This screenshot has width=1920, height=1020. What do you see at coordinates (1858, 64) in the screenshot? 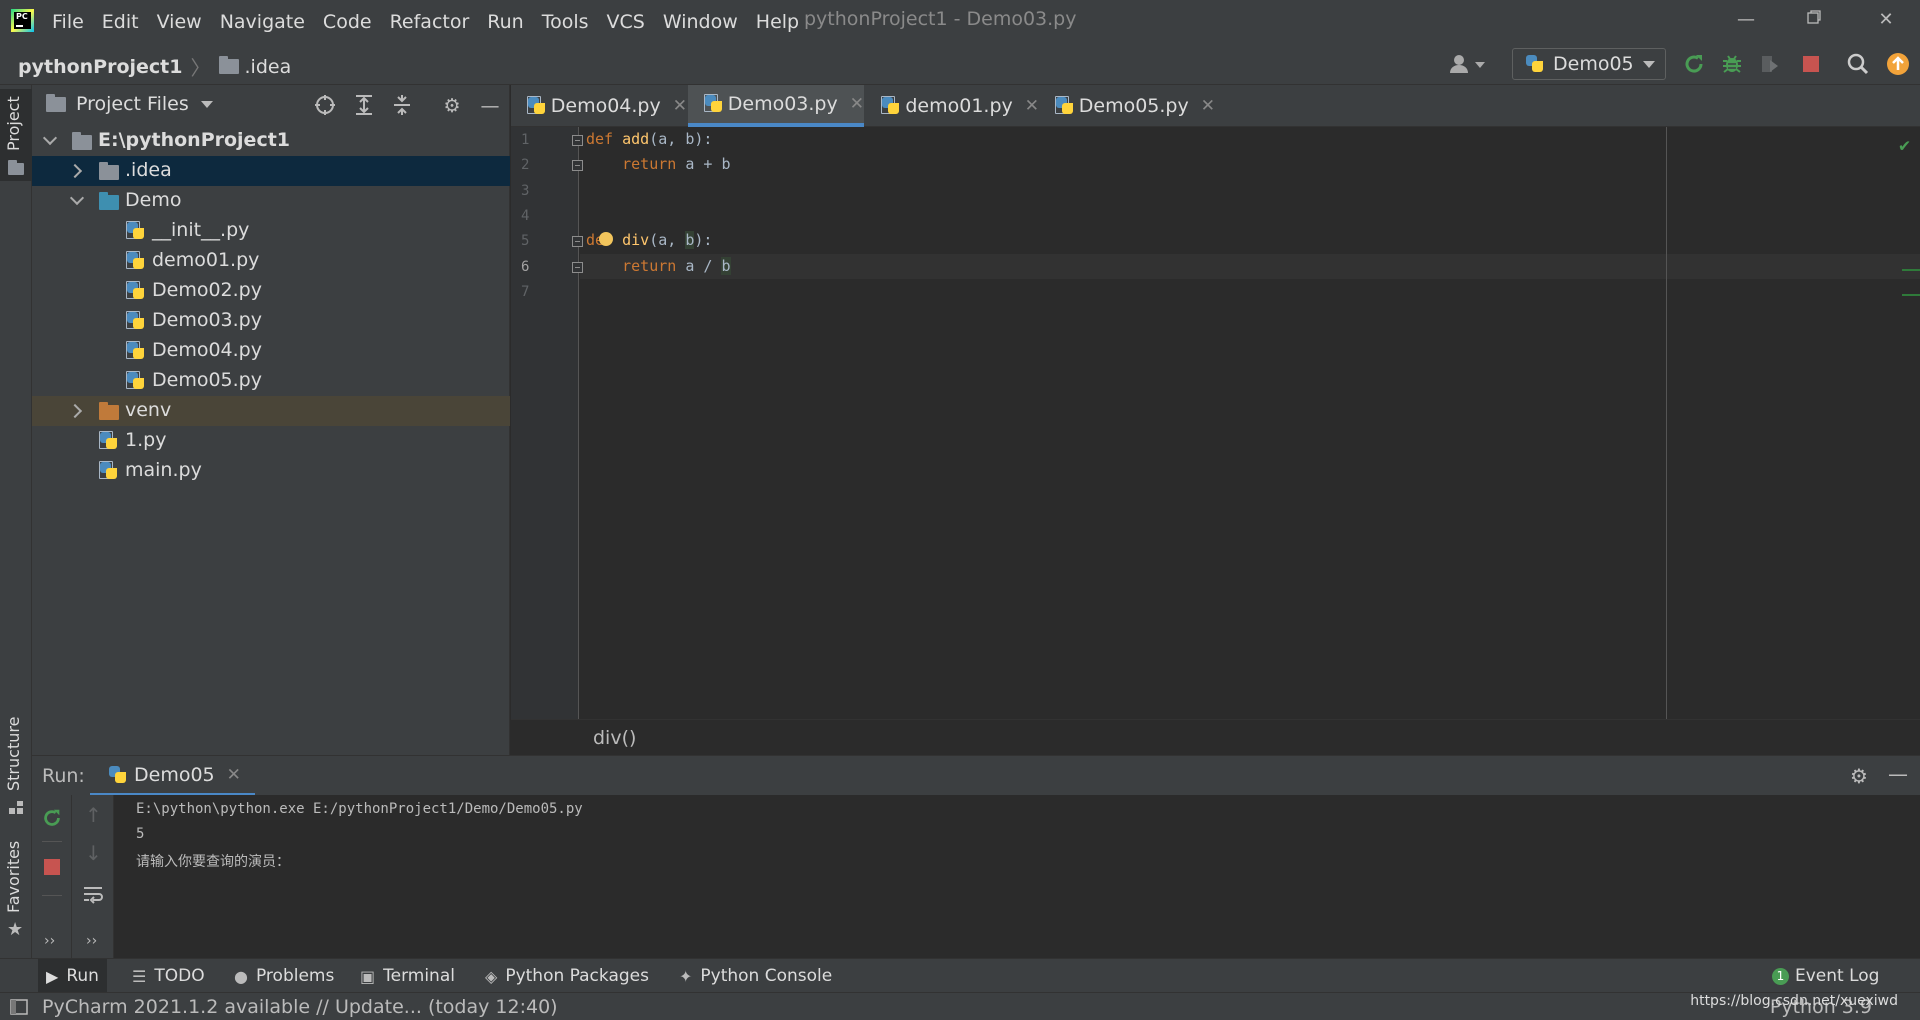
I see `search-icon` at bounding box center [1858, 64].